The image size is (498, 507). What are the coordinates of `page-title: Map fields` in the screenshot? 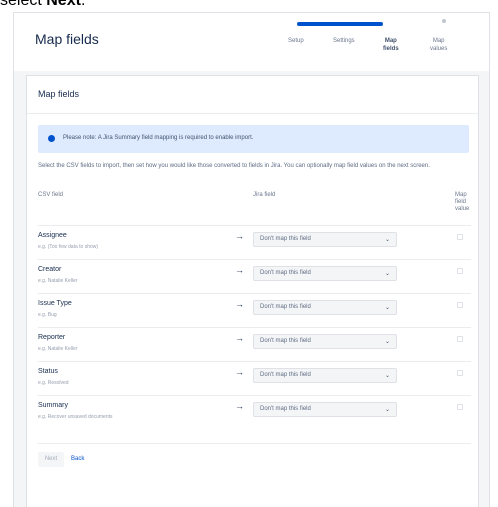 It's located at (67, 39).